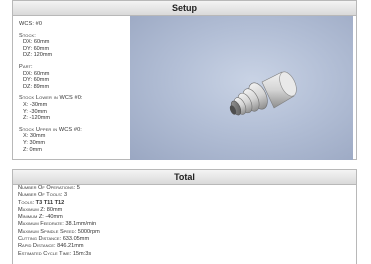 The width and height of the screenshot is (371, 264). Describe the element at coordinates (81, 224) in the screenshot. I see `row-value: 38.1mm/min` at that location.